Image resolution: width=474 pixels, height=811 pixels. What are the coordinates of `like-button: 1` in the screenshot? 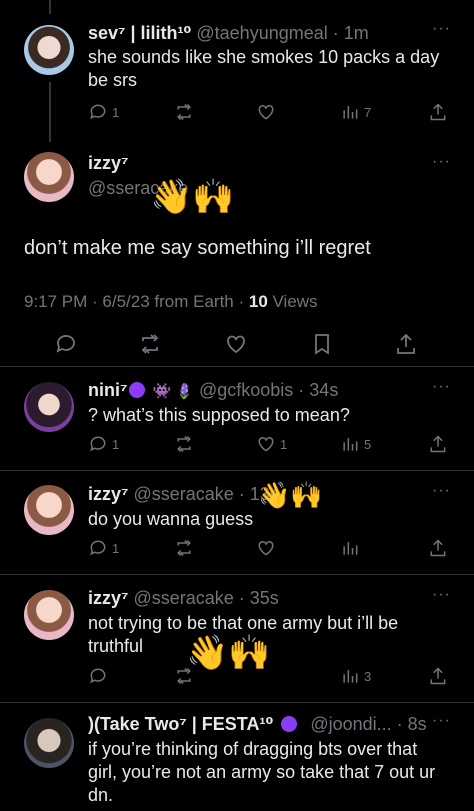 It's located at (271, 444).